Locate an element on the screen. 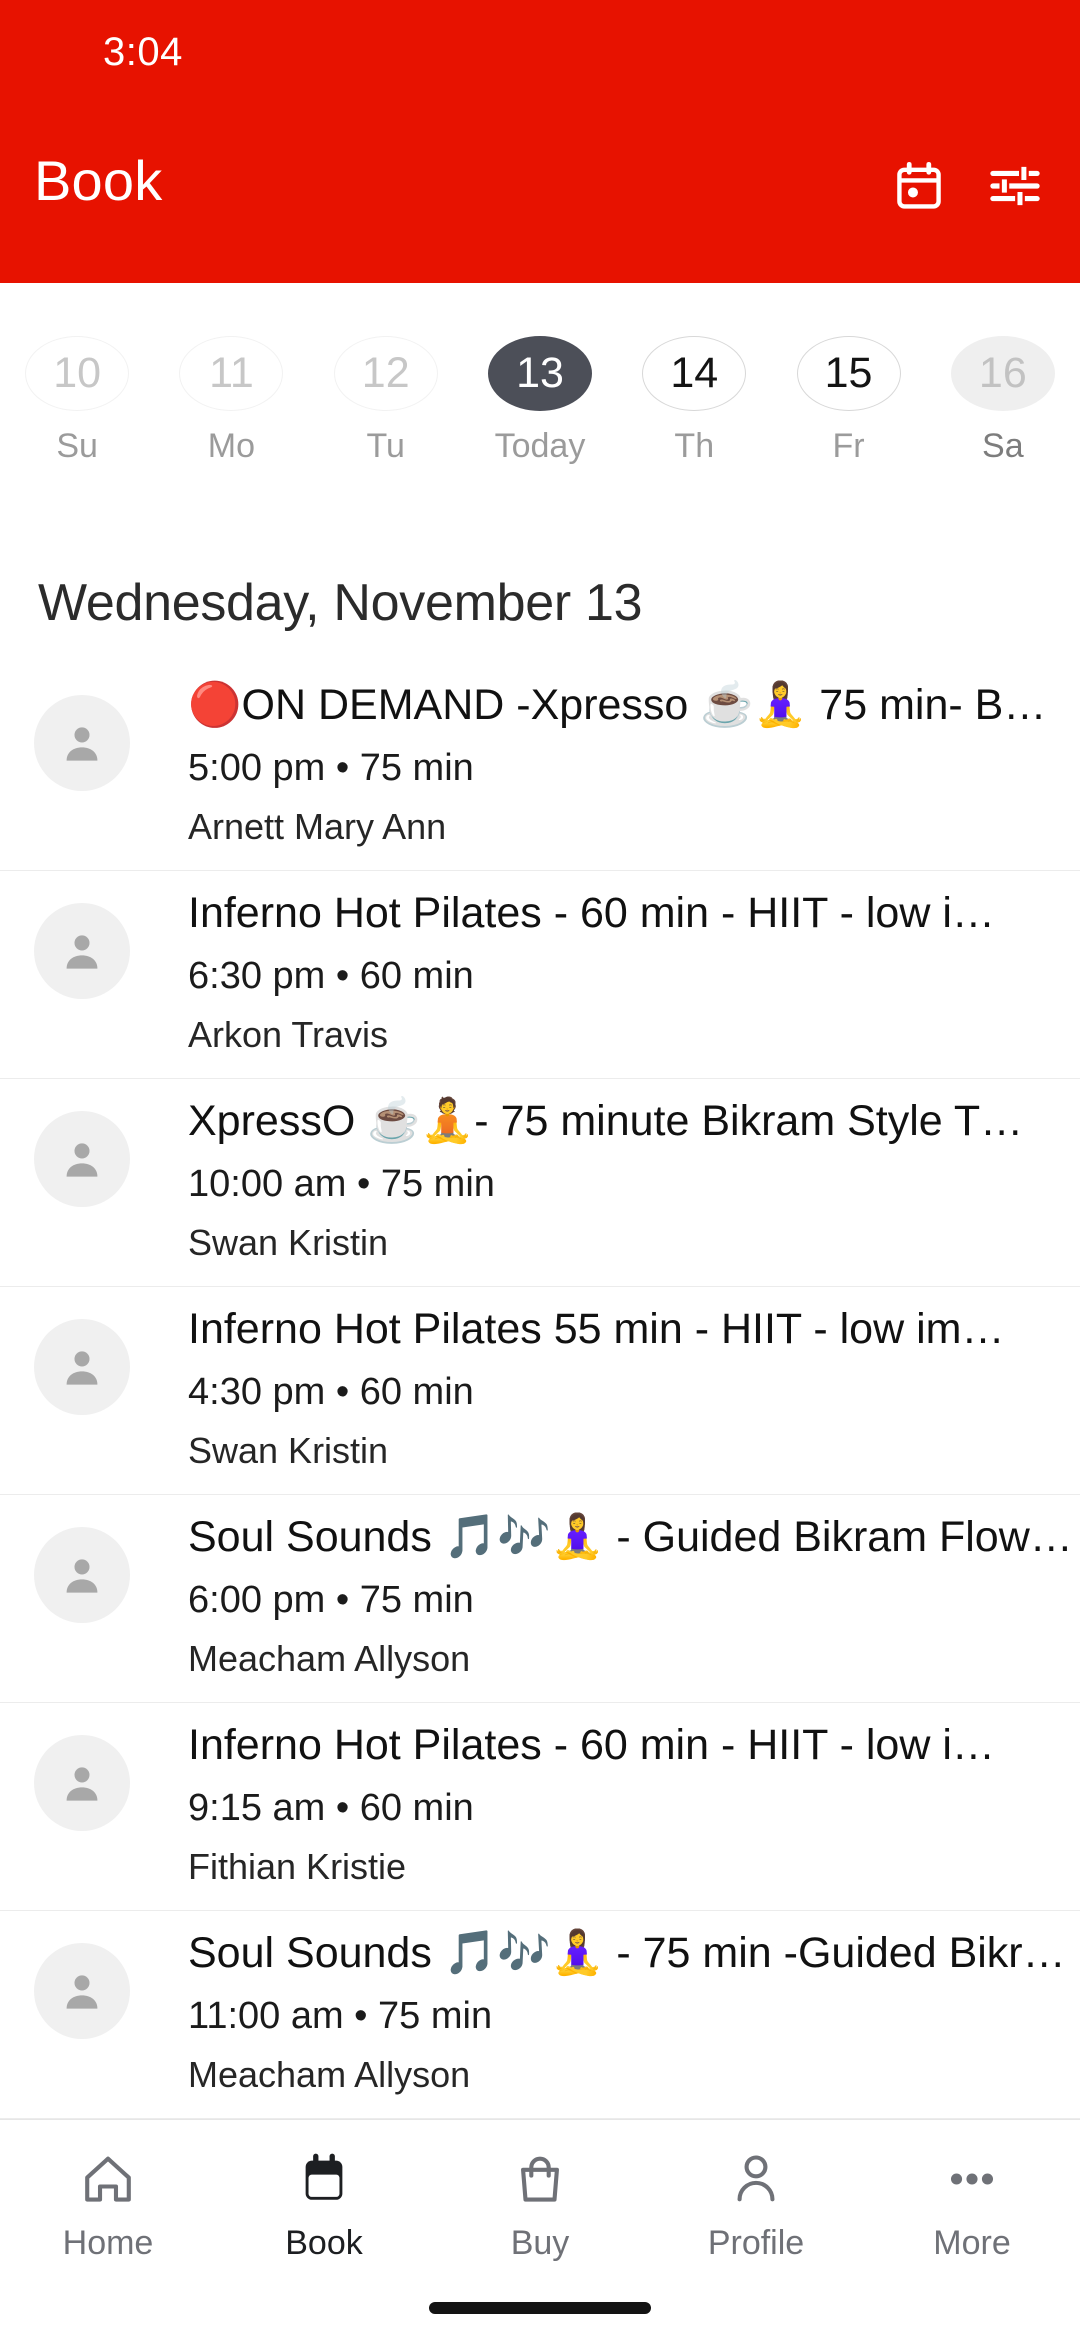 The width and height of the screenshot is (1080, 2340). person-icon is located at coordinates (756, 2179).